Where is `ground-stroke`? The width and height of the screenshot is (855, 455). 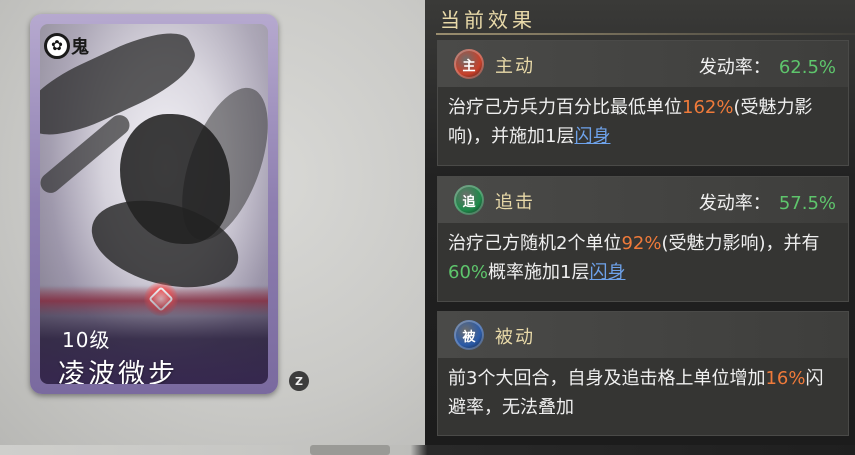
ground-stroke is located at coordinates (350, 450).